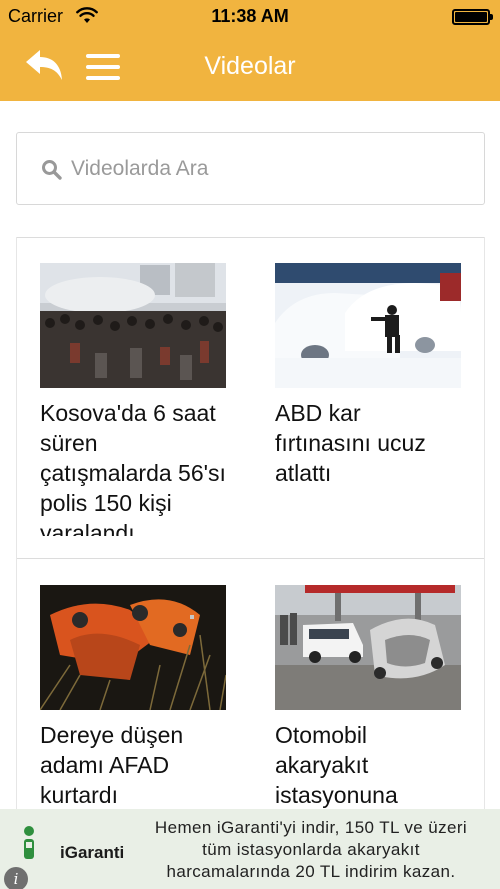  I want to click on video-card: Dereye düşen adamı AFAD kurtardı, so click(133, 698).